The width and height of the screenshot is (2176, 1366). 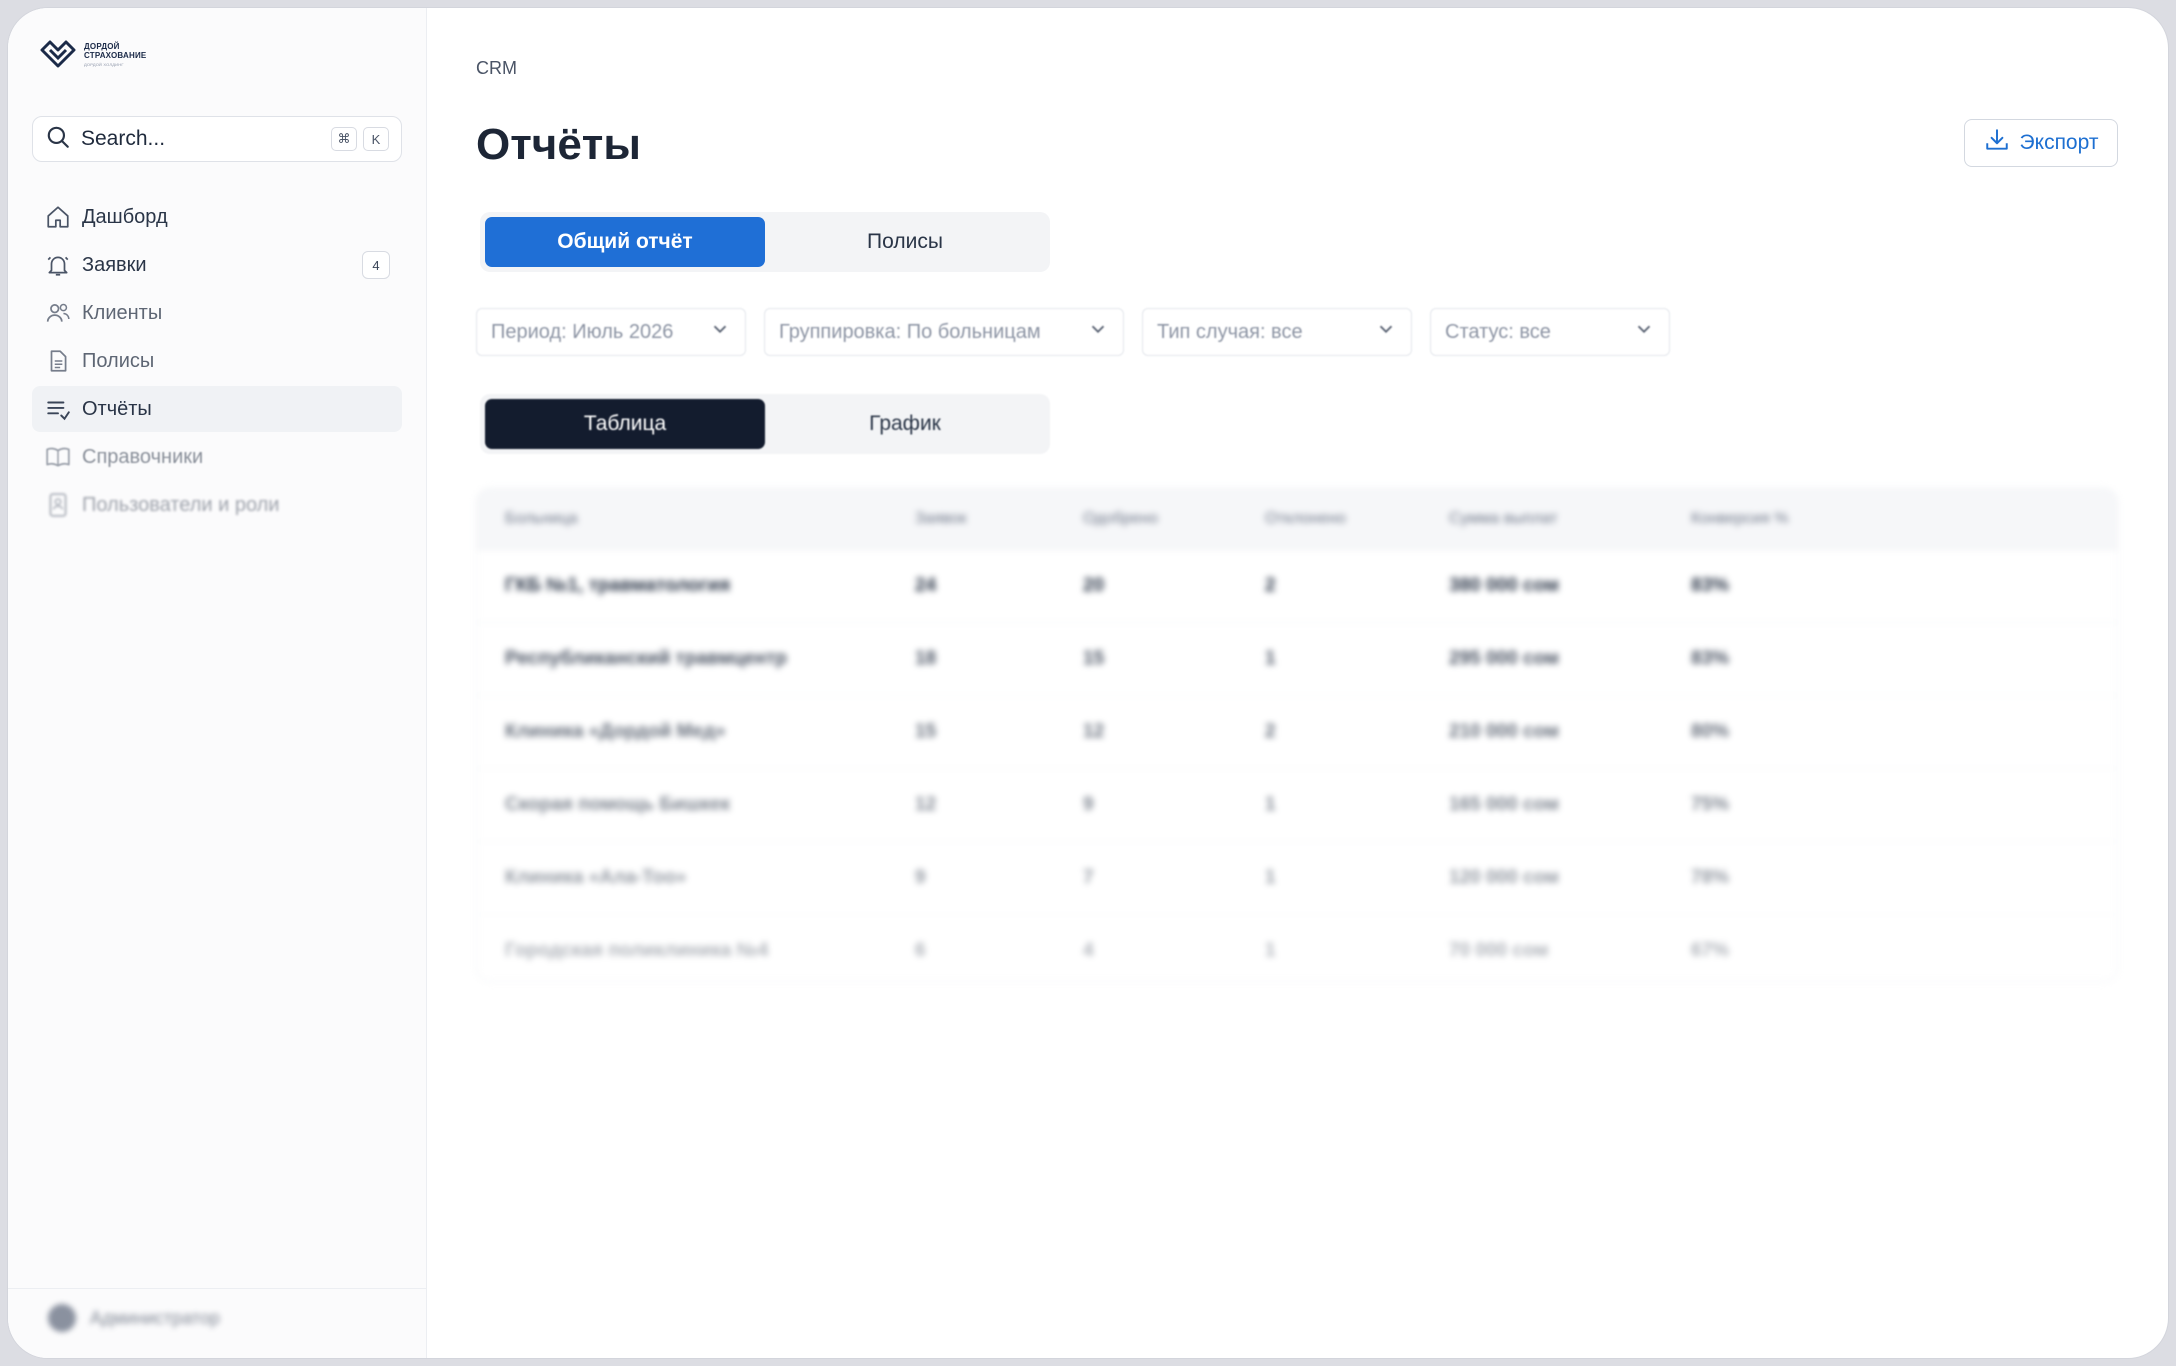 I want to click on tab-general-report: Общий отчёт, so click(x=625, y=242).